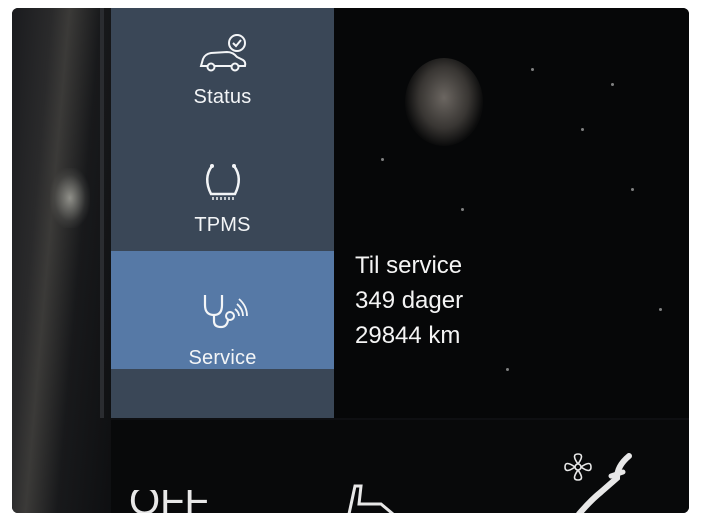 This screenshot has height=513, width=701. I want to click on service-info: Til service 349 dager 29844 km, so click(409, 300).